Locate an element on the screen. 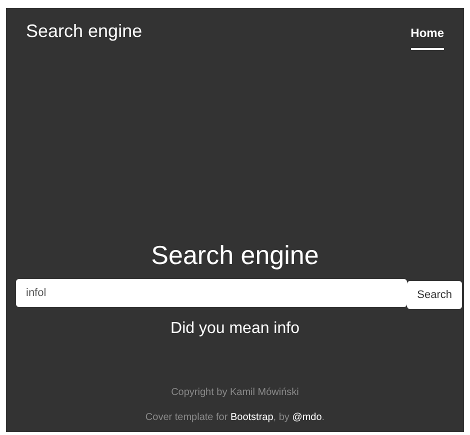  footer-link: Bootstrap is located at coordinates (252, 417).